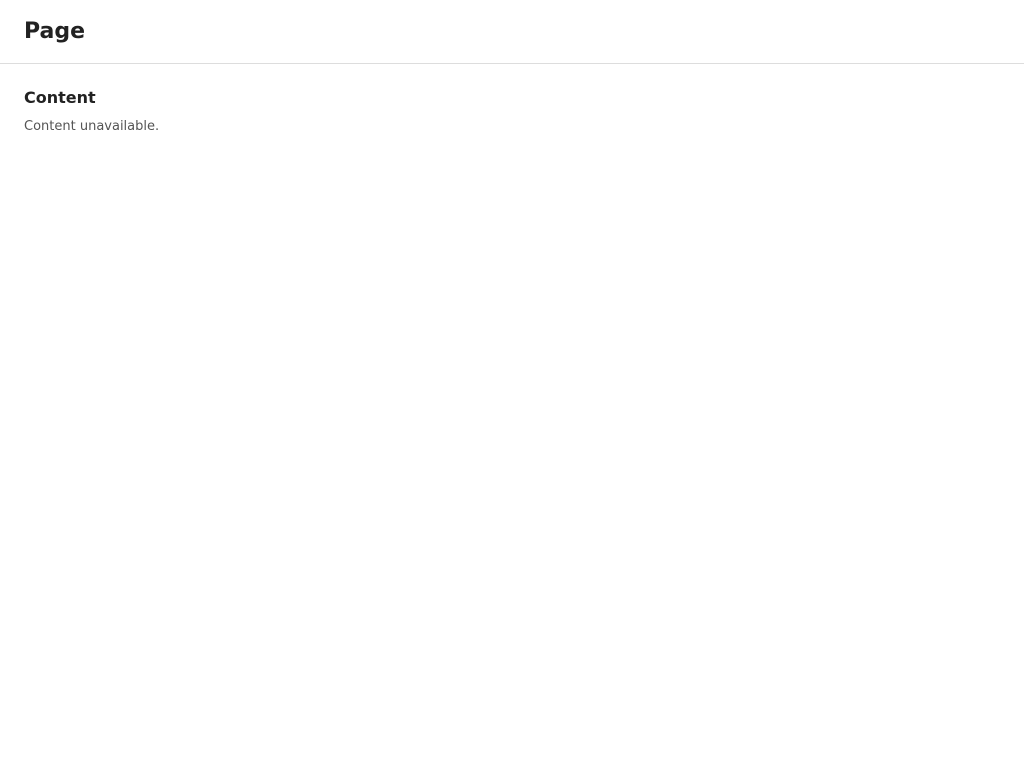 This screenshot has height=768, width=1024. I want to click on page-title: Page, so click(55, 31).